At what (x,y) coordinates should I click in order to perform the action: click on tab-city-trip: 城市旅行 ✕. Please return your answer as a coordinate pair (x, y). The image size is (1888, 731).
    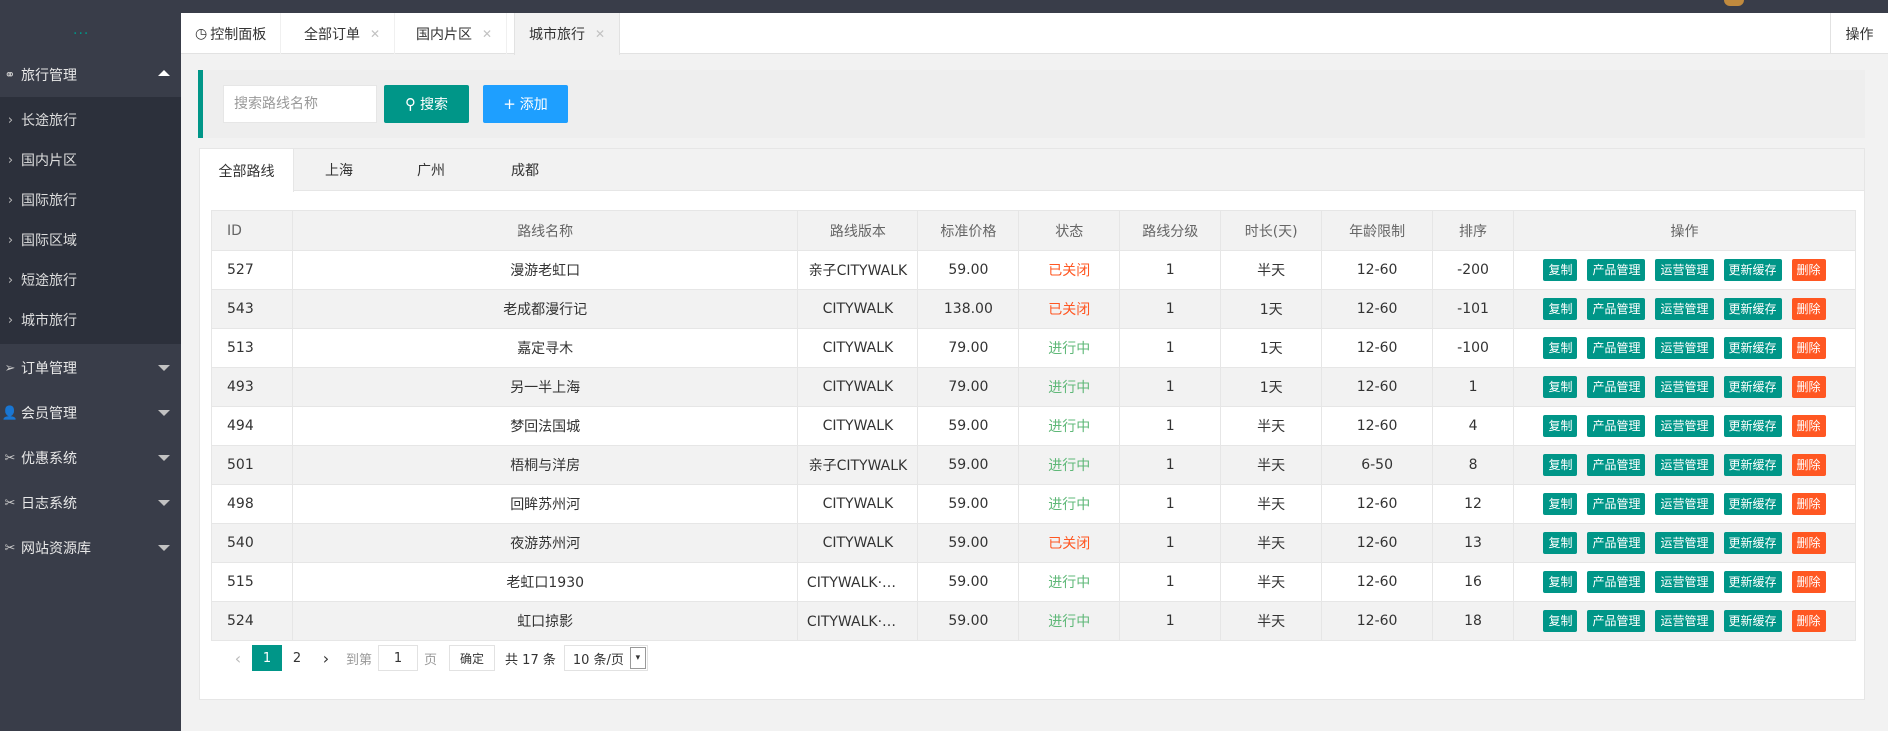
    Looking at the image, I should click on (567, 34).